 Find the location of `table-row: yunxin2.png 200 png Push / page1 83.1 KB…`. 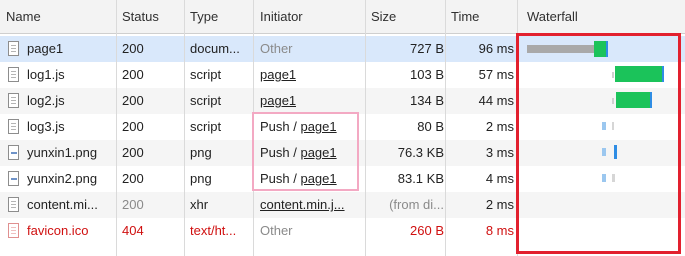

table-row: yunxin2.png 200 png Push / page1 83.1 KB… is located at coordinates (342, 179).